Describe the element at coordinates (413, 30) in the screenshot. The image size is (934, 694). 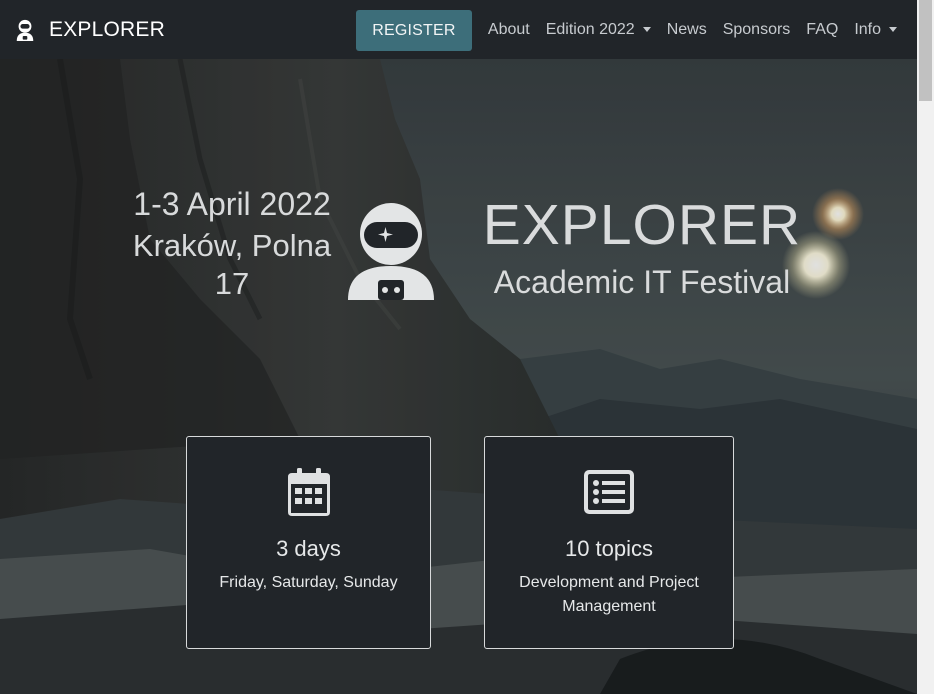
I see `register-button: REGISTER` at that location.